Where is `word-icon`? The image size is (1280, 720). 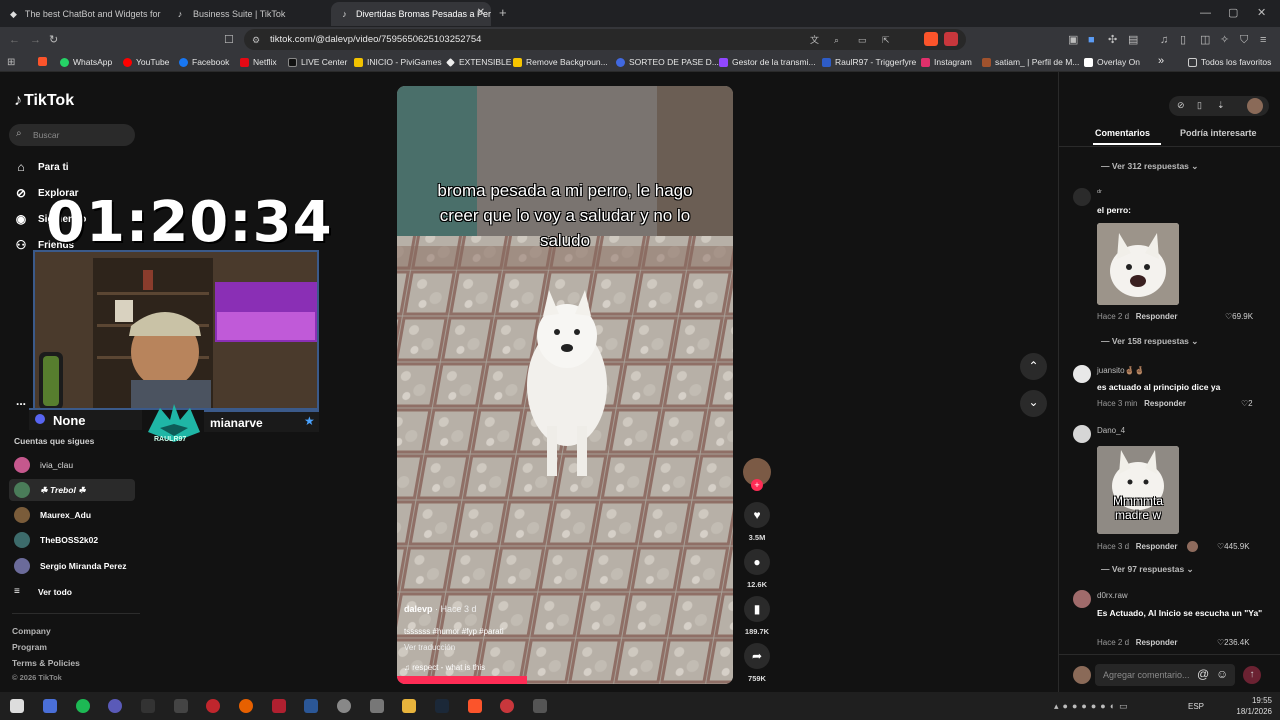 word-icon is located at coordinates (311, 706).